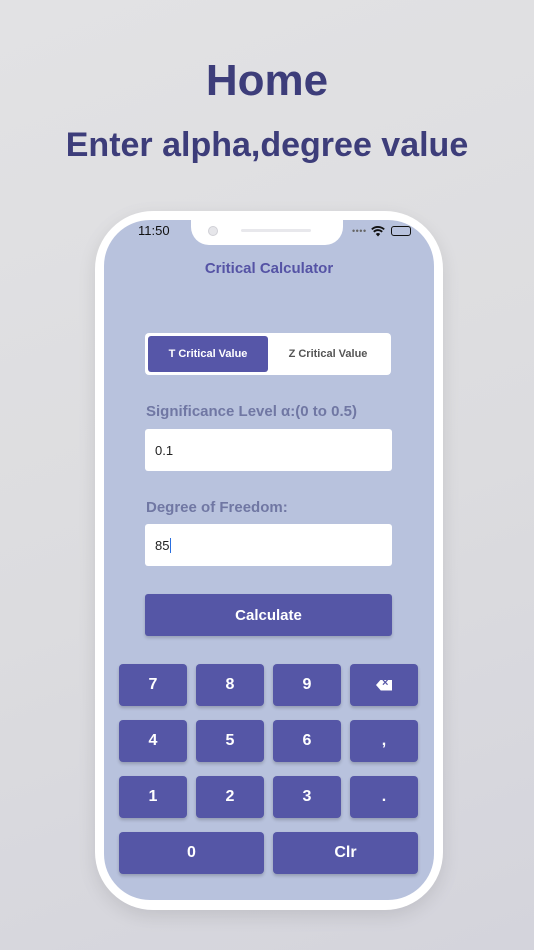  What do you see at coordinates (153, 685) in the screenshot?
I see `key-7: 7` at bounding box center [153, 685].